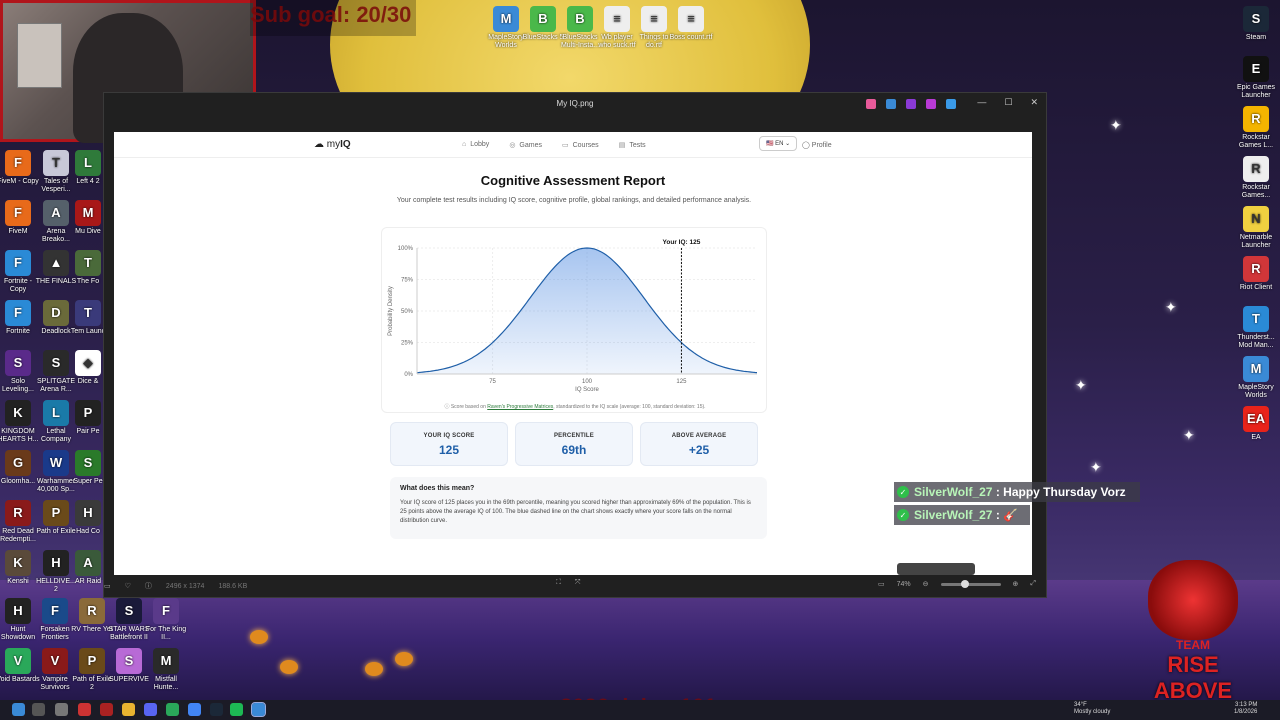  Describe the element at coordinates (970, 583) in the screenshot. I see `zoom-slider` at that location.